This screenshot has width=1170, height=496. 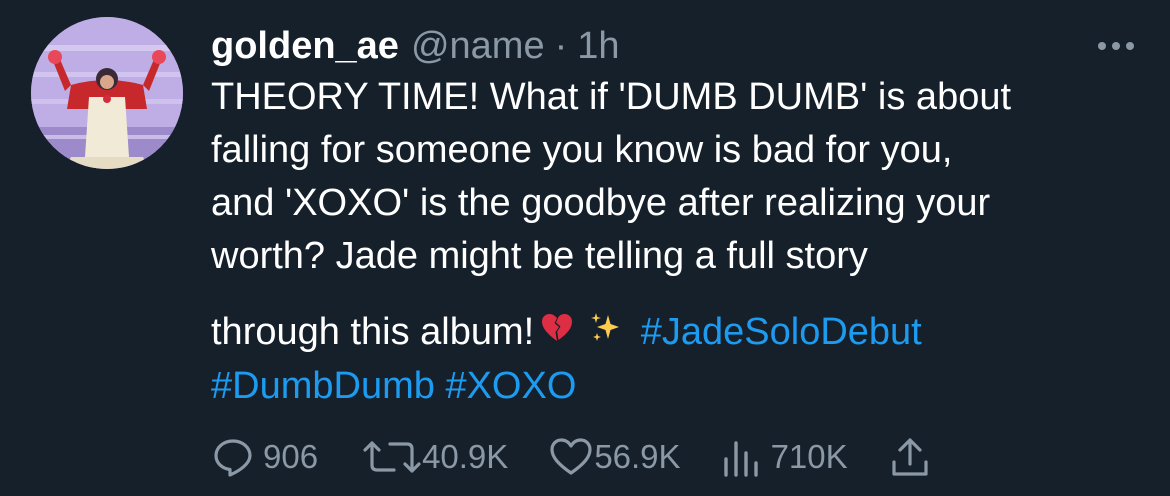 I want to click on like-button: 56.9K, so click(x=614, y=457).